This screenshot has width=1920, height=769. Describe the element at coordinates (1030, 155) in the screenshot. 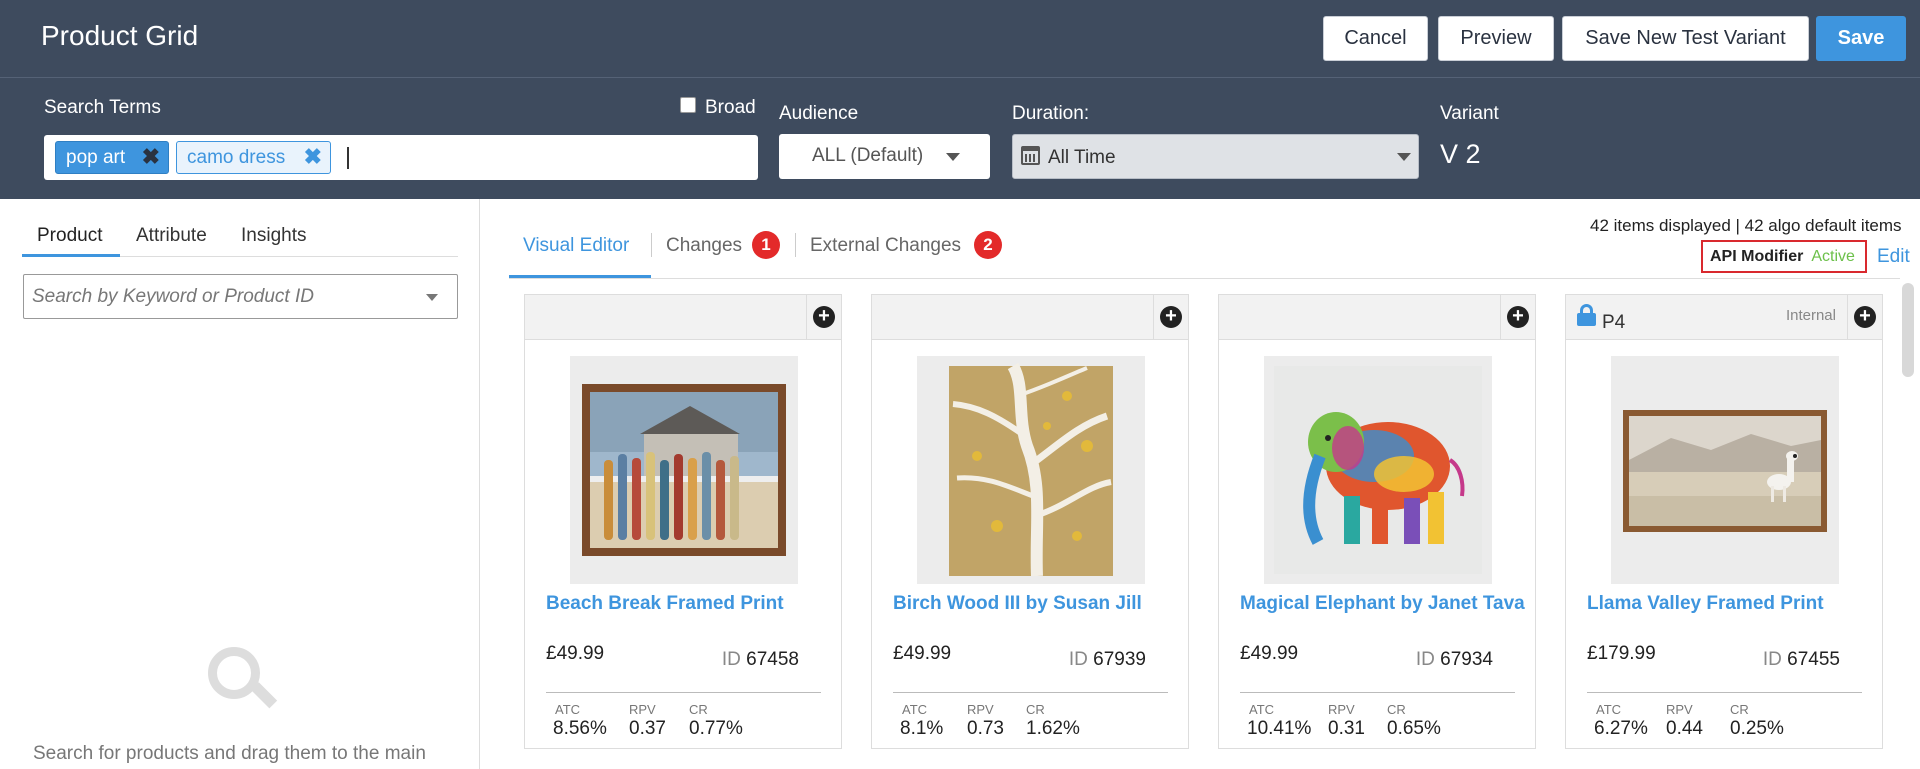

I see `calendar-icon` at that location.